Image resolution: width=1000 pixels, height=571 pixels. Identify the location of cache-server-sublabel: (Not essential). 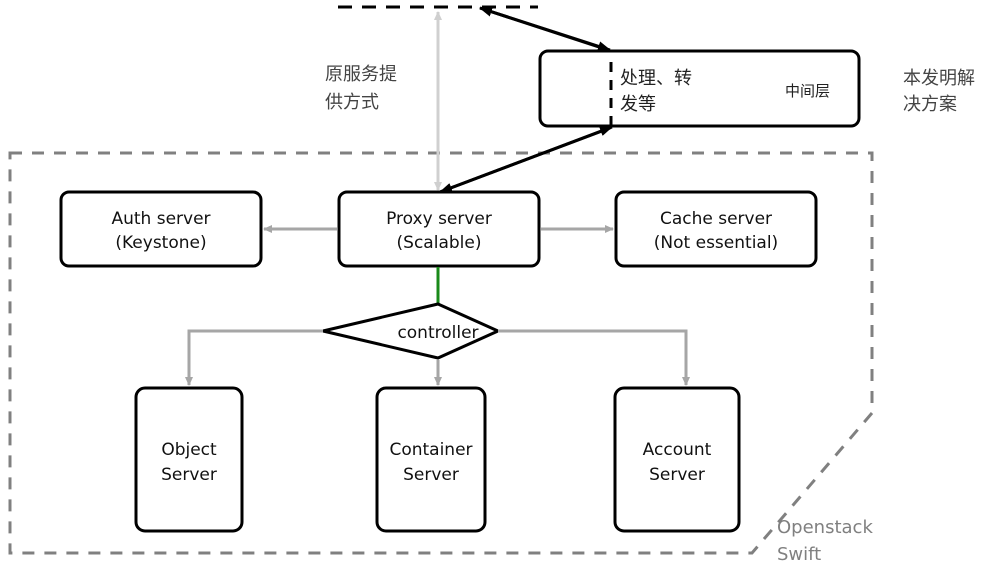
(716, 243).